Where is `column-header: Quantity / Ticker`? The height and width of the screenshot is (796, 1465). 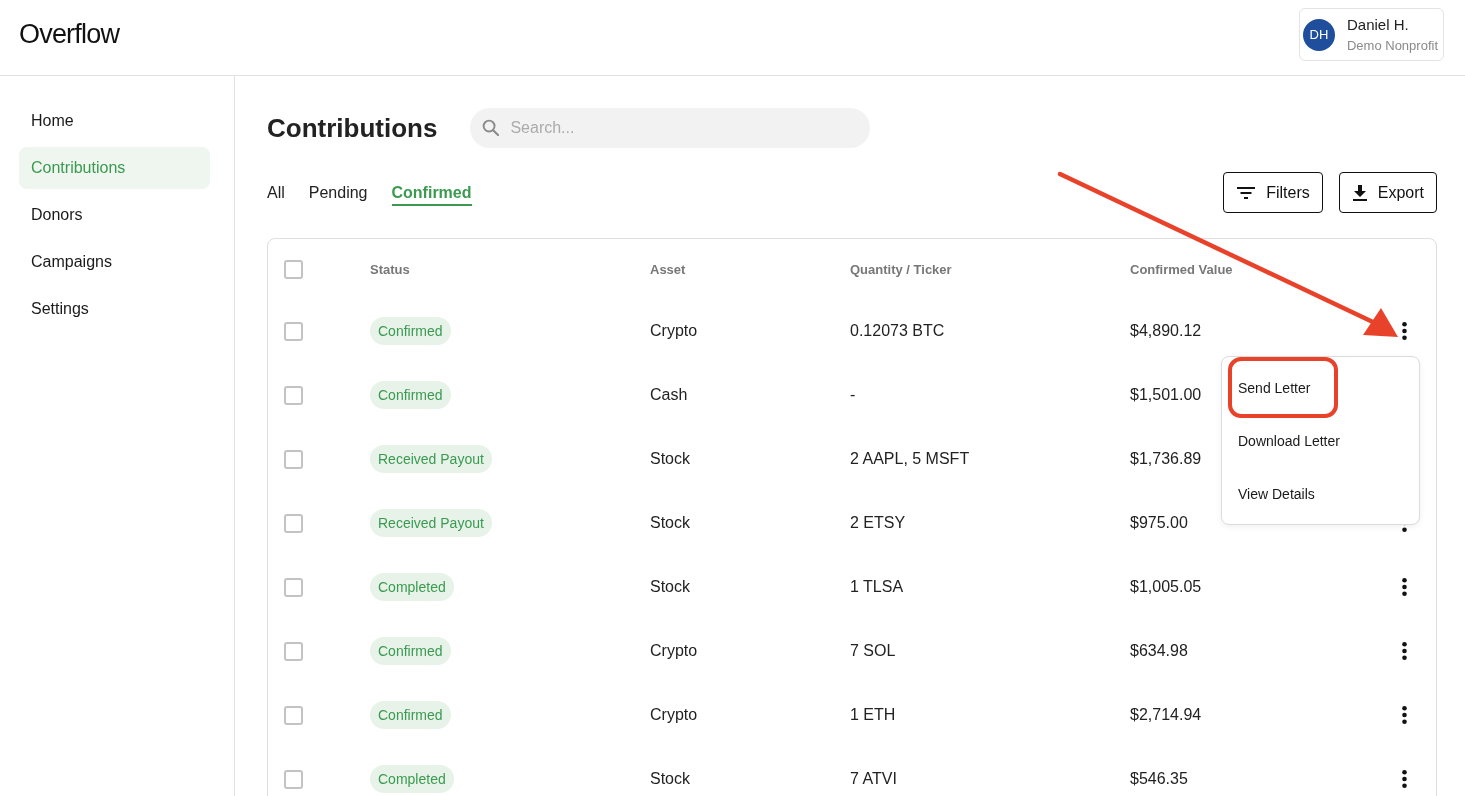
column-header: Quantity / Ticker is located at coordinates (901, 269).